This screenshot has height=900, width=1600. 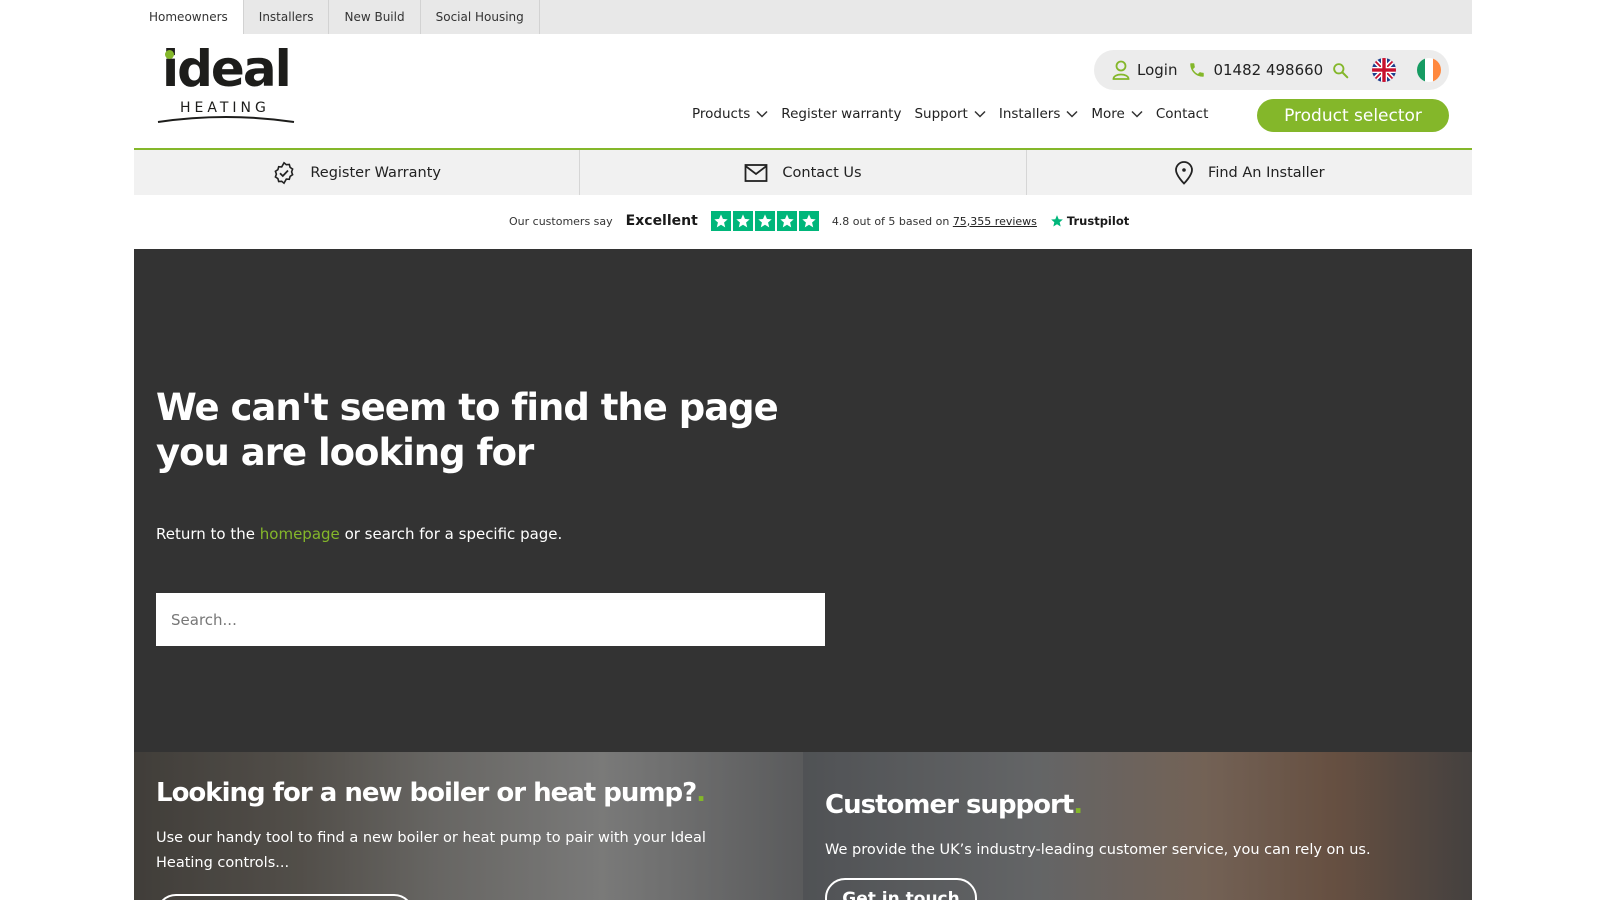 What do you see at coordinates (890, 221) in the screenshot?
I see `trustpilot-score-prefix: 4.8 out of 5 based on` at bounding box center [890, 221].